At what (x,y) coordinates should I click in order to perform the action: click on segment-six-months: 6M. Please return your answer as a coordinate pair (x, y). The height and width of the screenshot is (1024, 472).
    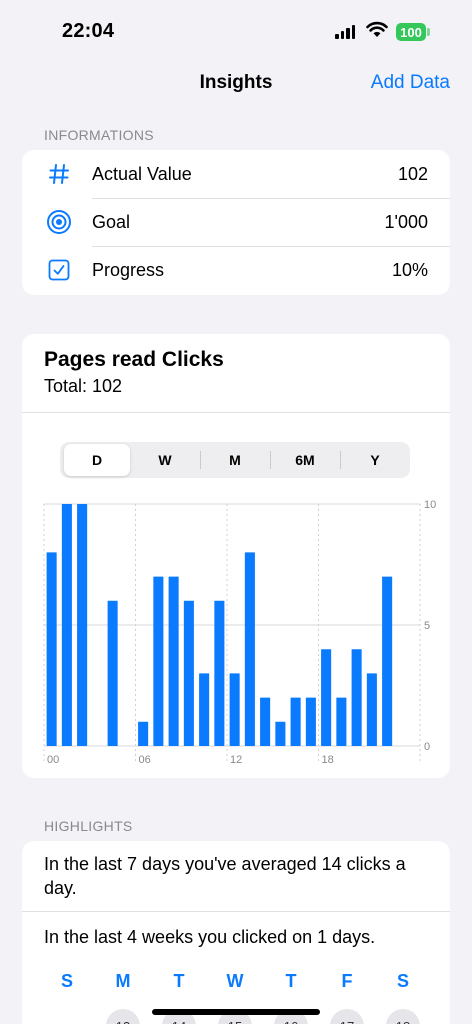
    Looking at the image, I should click on (305, 460).